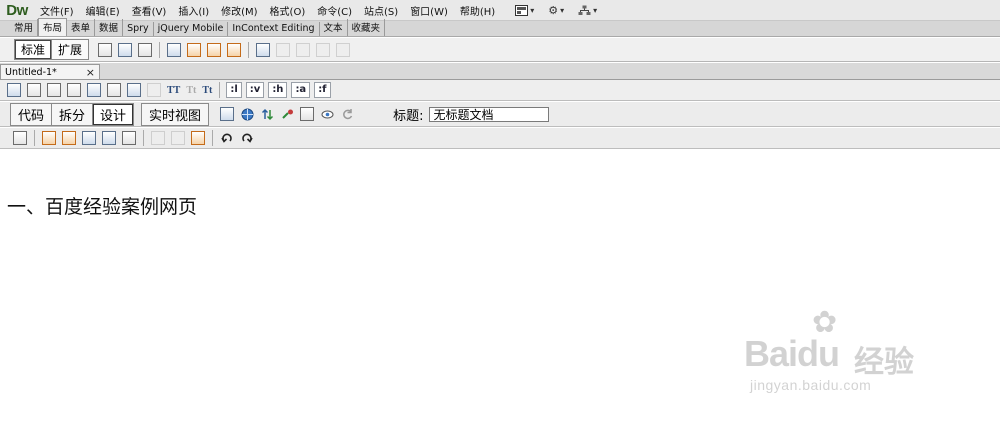 The image size is (1000, 427). What do you see at coordinates (522, 10) in the screenshot?
I see `layout-icon-glyph` at bounding box center [522, 10].